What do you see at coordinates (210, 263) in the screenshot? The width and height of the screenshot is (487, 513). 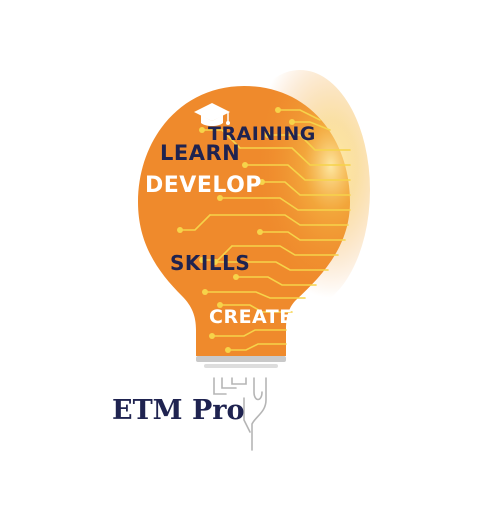 I see `word-skills: SKILLS` at bounding box center [210, 263].